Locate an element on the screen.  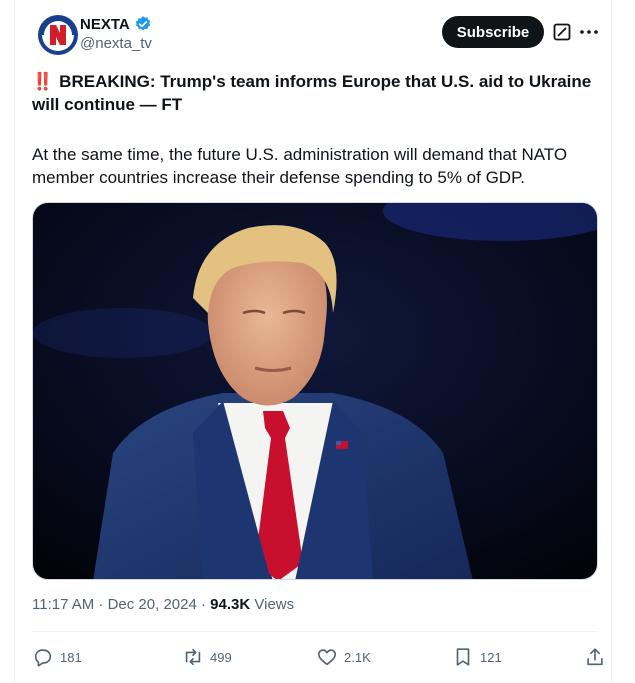
divider is located at coordinates (315, 631).